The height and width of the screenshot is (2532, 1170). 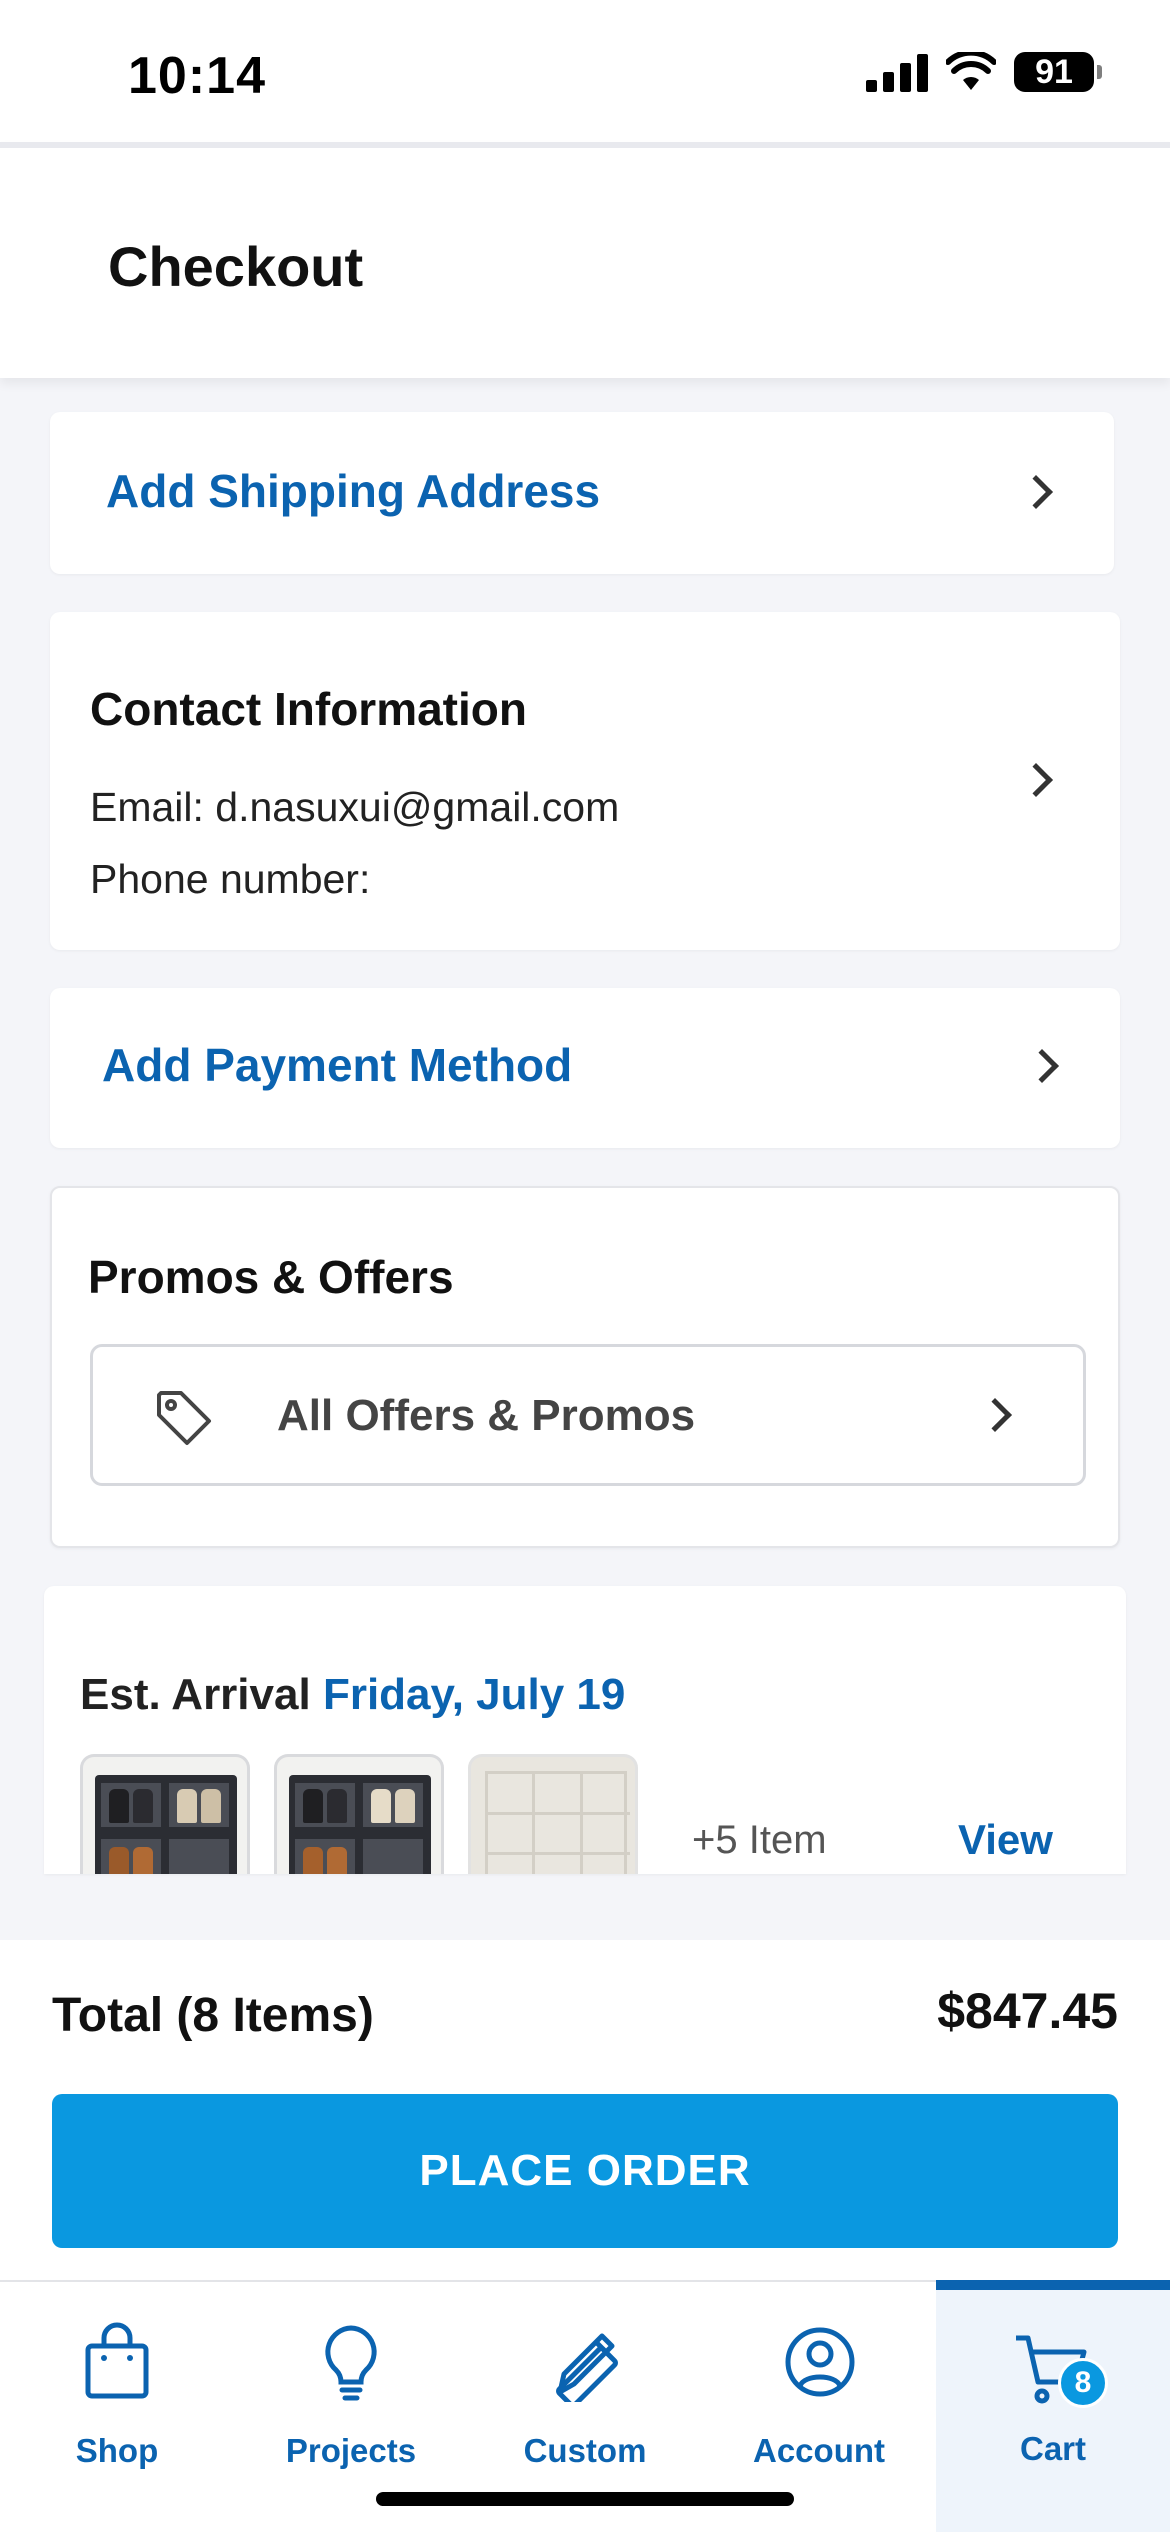 What do you see at coordinates (486, 1415) in the screenshot?
I see `all-offers-promos-label: All Offers & Promos` at bounding box center [486, 1415].